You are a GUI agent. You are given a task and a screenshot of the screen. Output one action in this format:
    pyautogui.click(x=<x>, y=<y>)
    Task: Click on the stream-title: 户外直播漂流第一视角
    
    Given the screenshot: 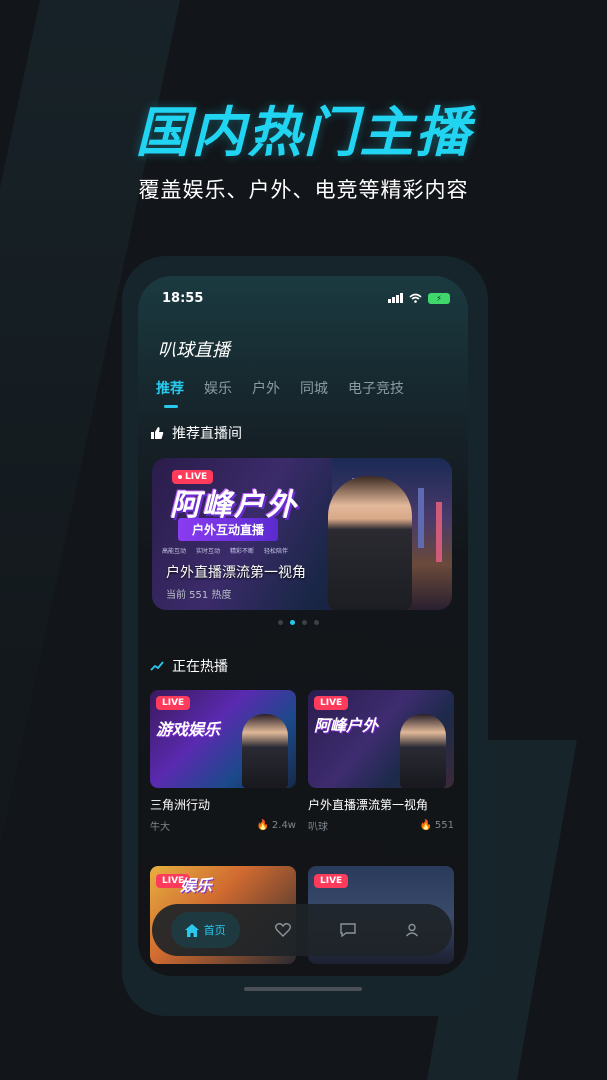 What is the action you would take?
    pyautogui.click(x=368, y=805)
    